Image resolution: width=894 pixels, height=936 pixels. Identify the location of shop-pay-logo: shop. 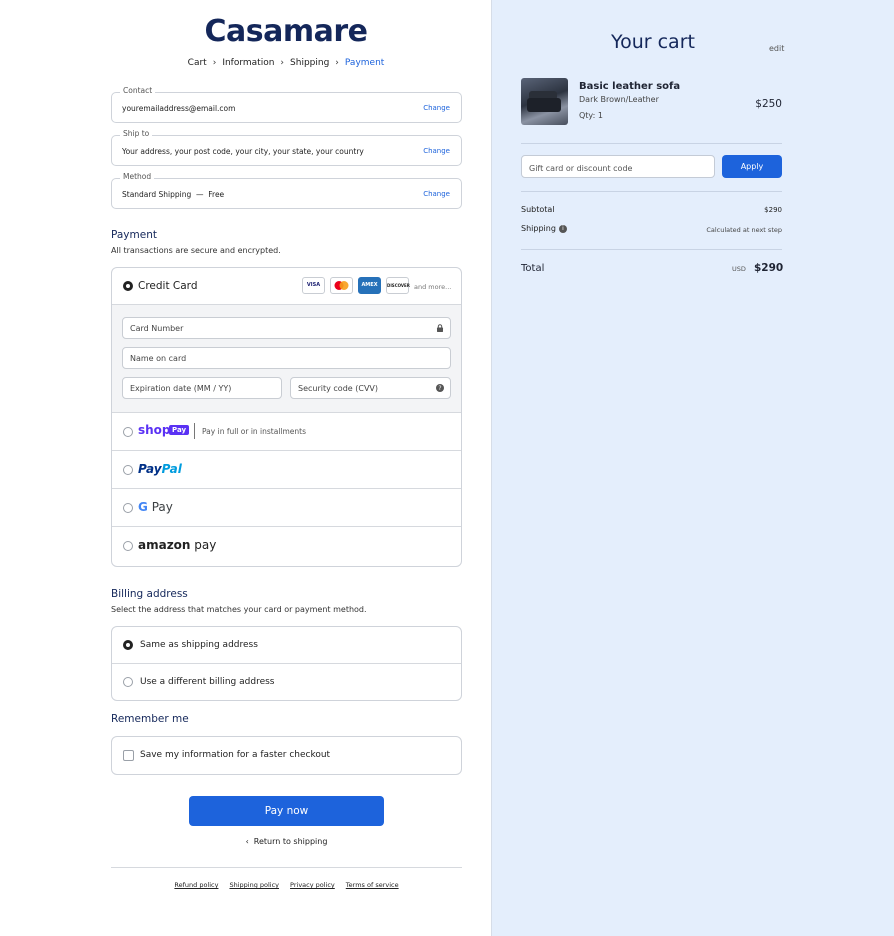
(154, 430).